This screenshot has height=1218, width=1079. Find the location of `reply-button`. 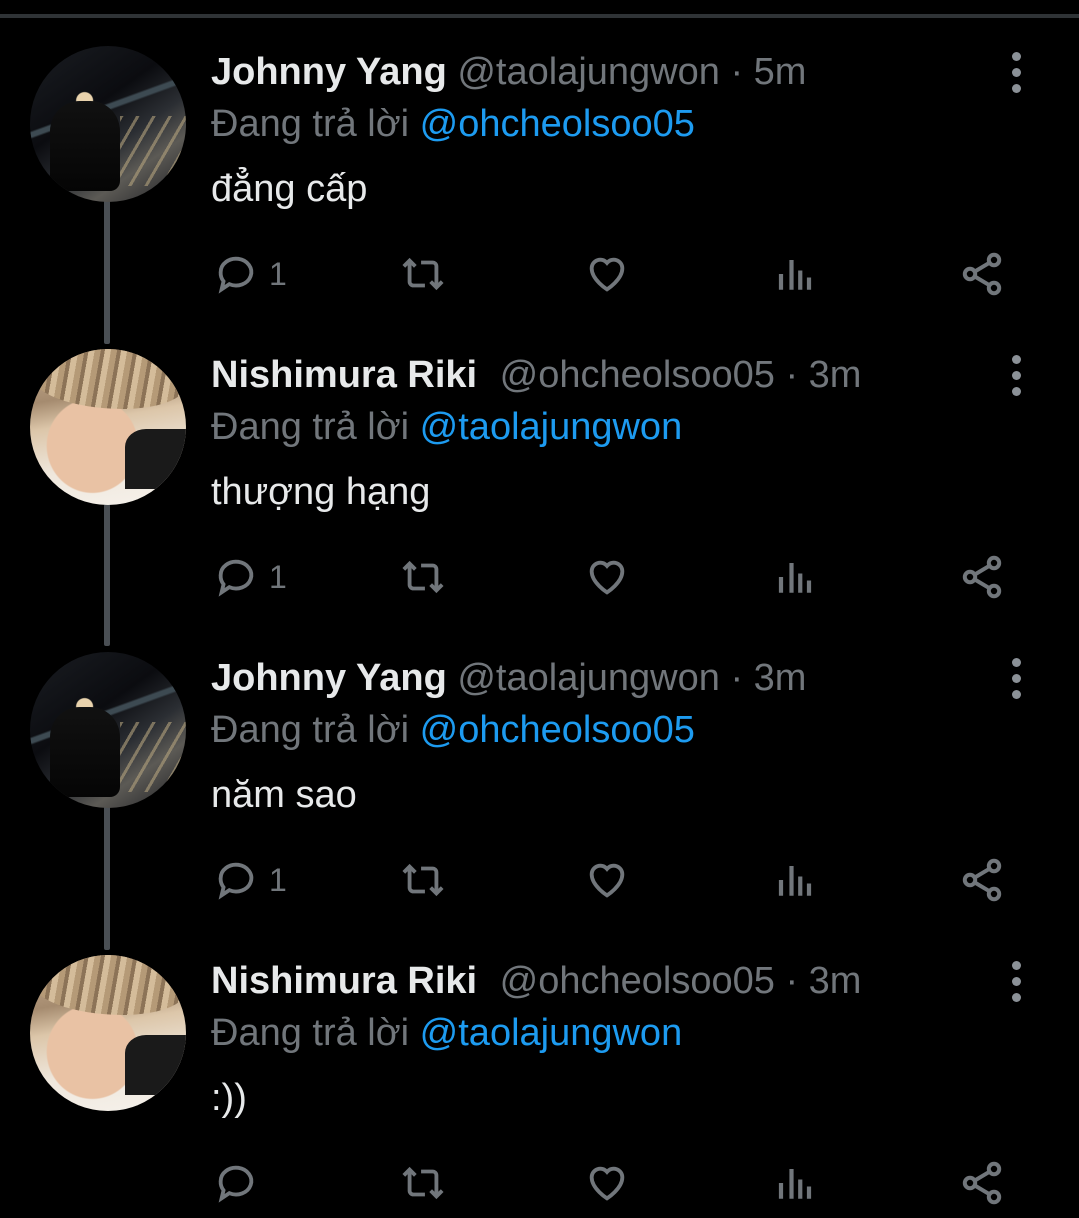

reply-button is located at coordinates (241, 1183).